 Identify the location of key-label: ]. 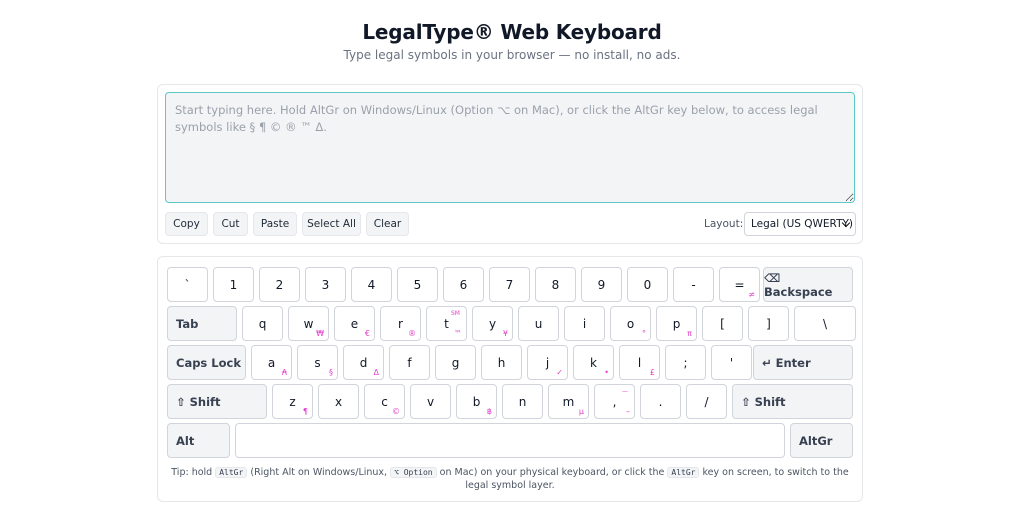
(768, 323).